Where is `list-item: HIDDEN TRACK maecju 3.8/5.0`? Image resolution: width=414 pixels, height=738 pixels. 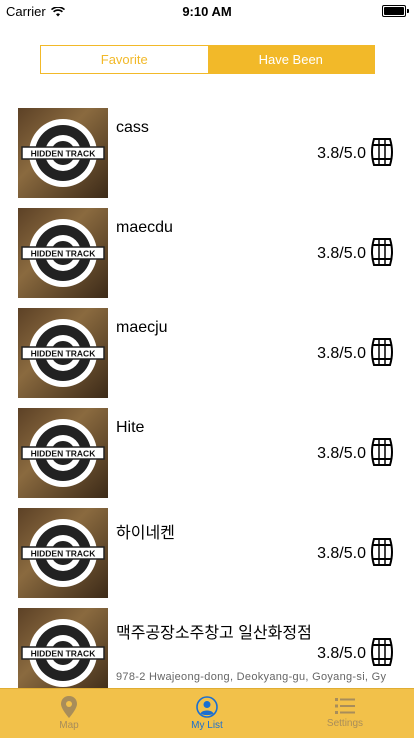
list-item: HIDDEN TRACK maecju 3.8/5.0 is located at coordinates (207, 350).